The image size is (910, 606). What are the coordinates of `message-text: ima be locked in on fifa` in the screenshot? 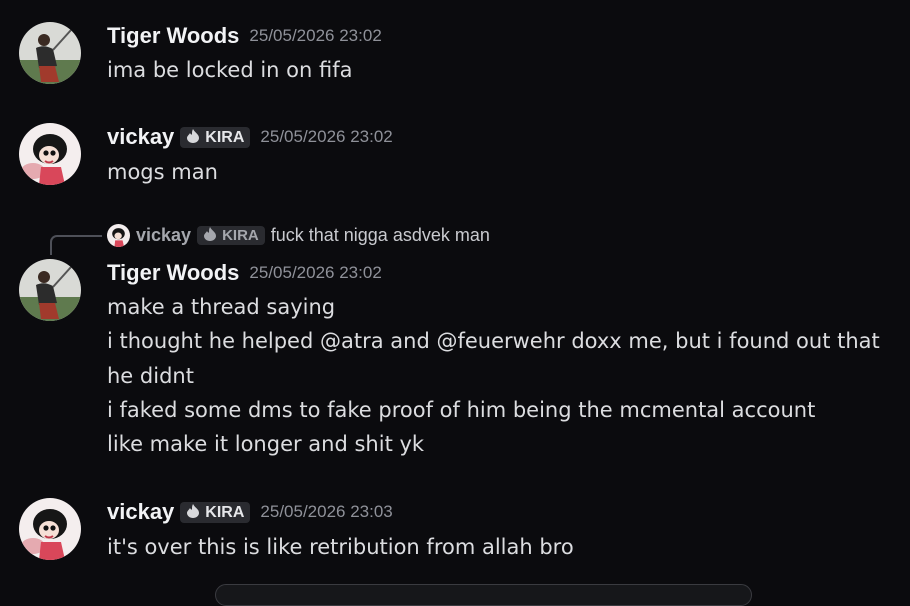 It's located at (230, 70).